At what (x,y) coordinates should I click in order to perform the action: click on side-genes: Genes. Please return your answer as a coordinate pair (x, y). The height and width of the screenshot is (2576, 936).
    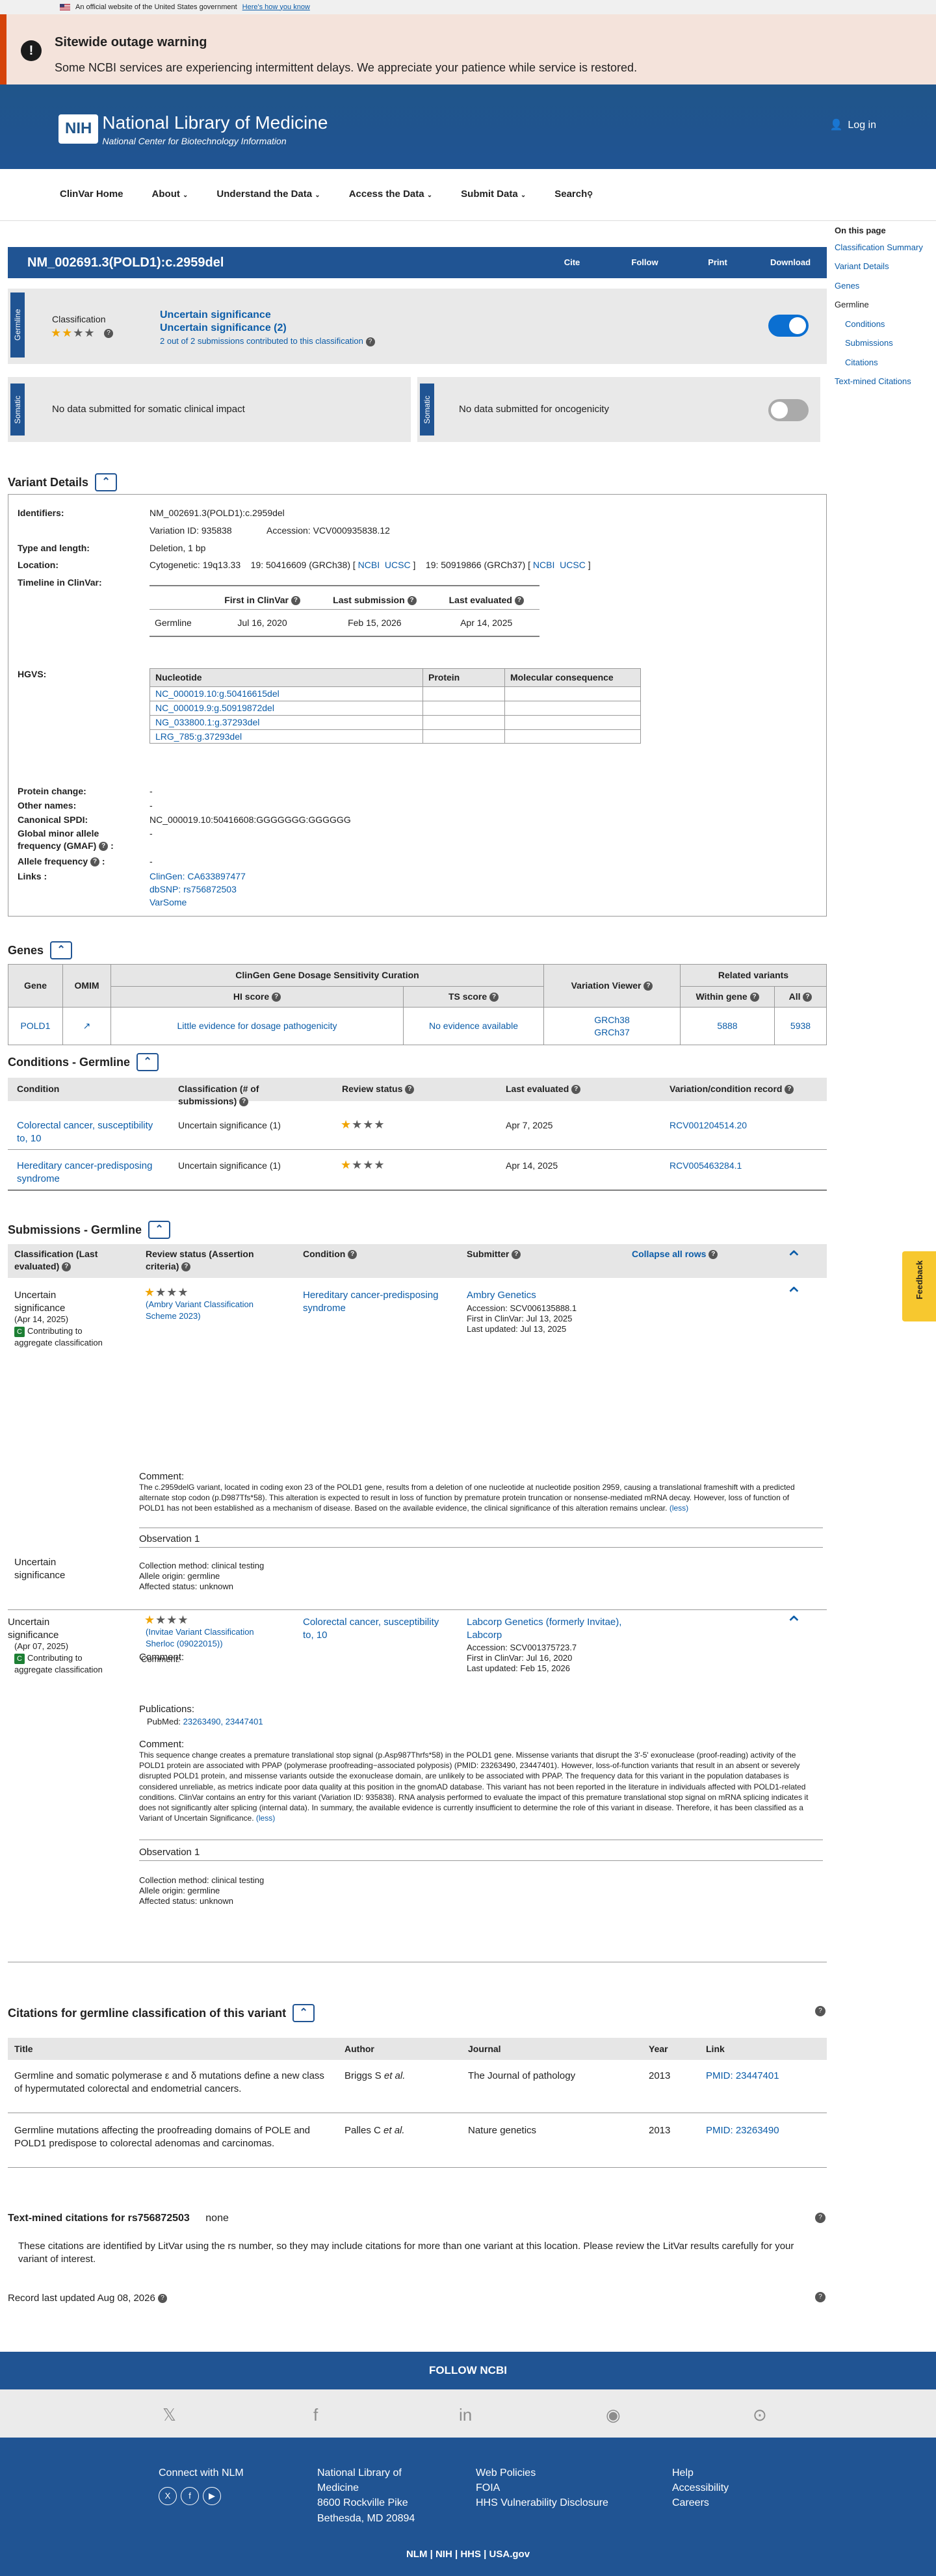
    Looking at the image, I should click on (886, 286).